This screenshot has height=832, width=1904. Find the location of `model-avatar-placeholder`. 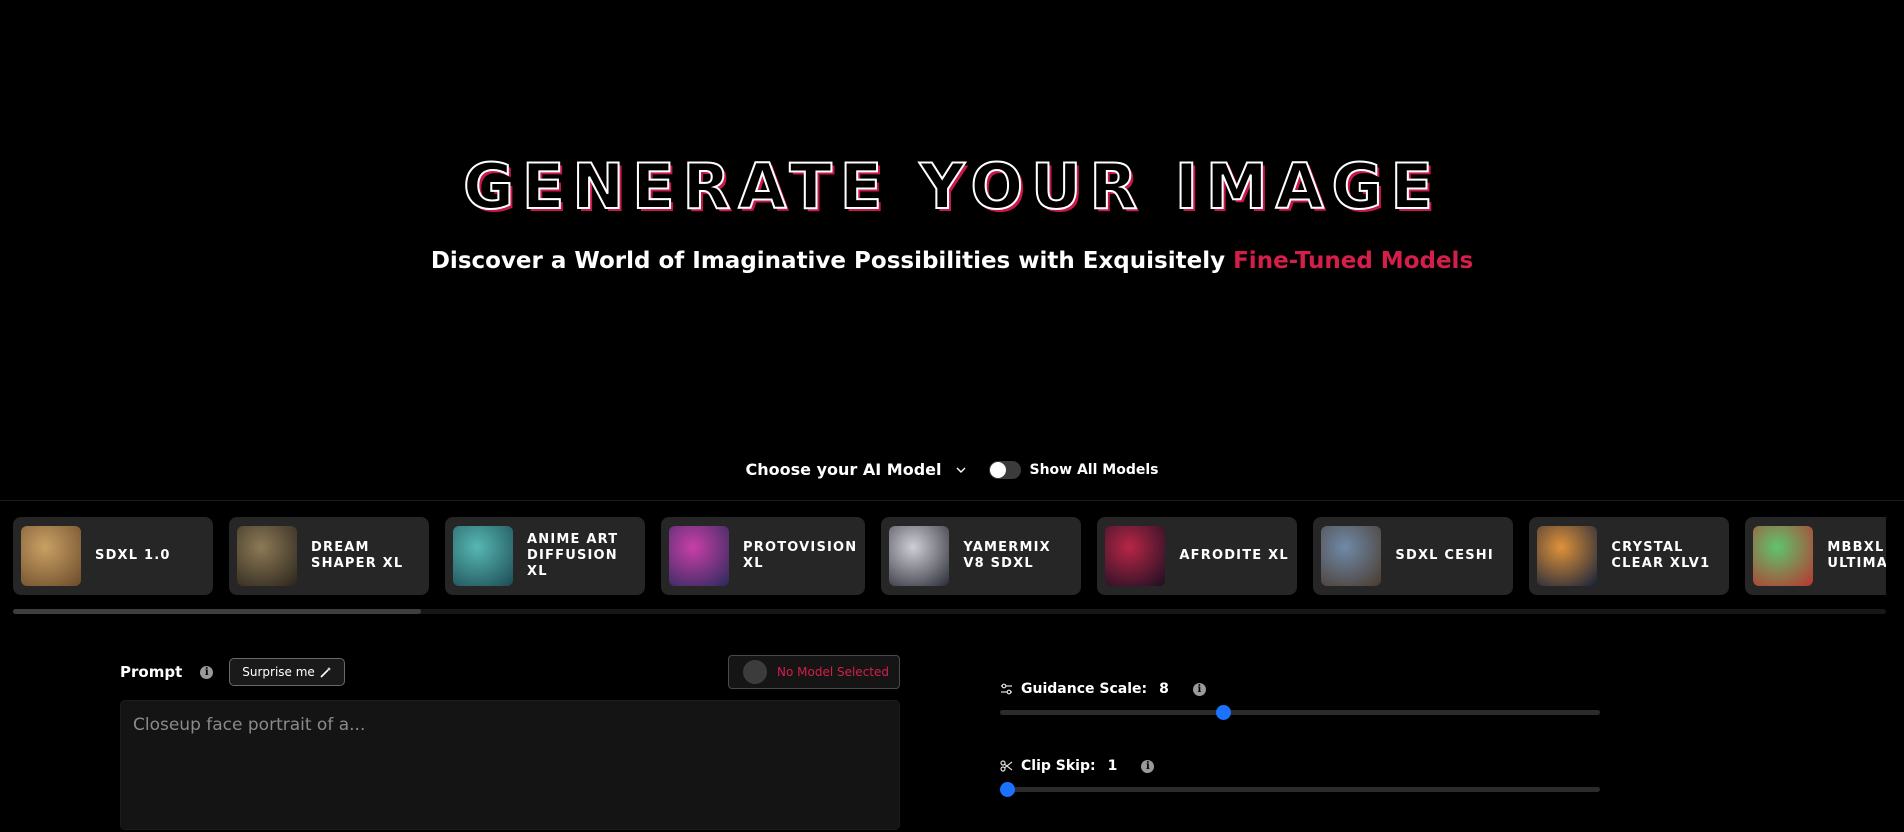

model-avatar-placeholder is located at coordinates (755, 672).